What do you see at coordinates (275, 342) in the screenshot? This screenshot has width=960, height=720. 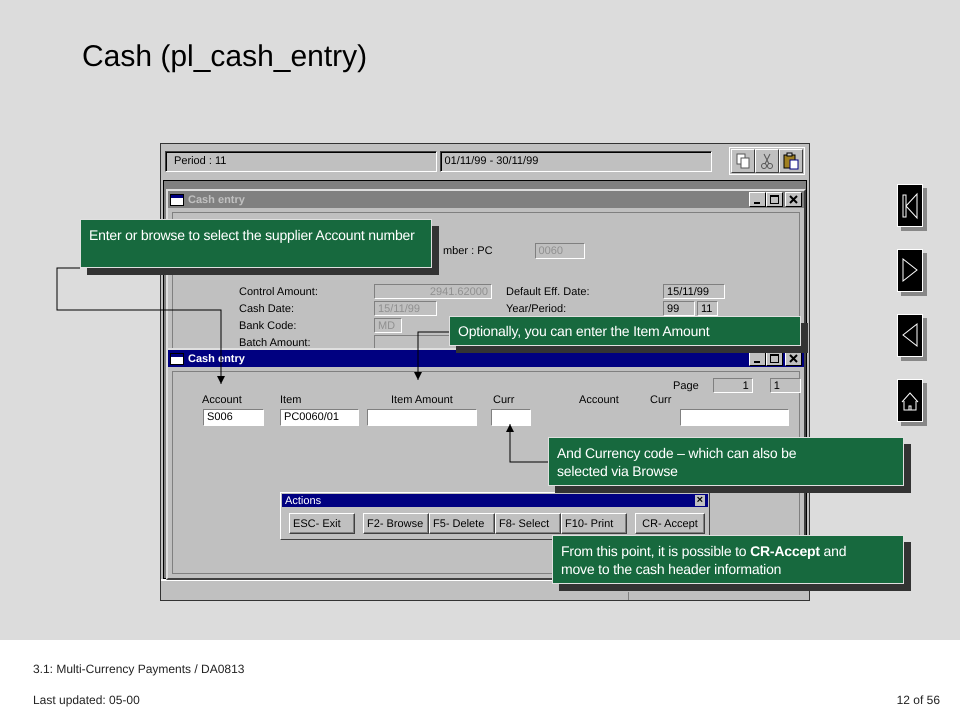 I see `field-label: Batch Amount:` at bounding box center [275, 342].